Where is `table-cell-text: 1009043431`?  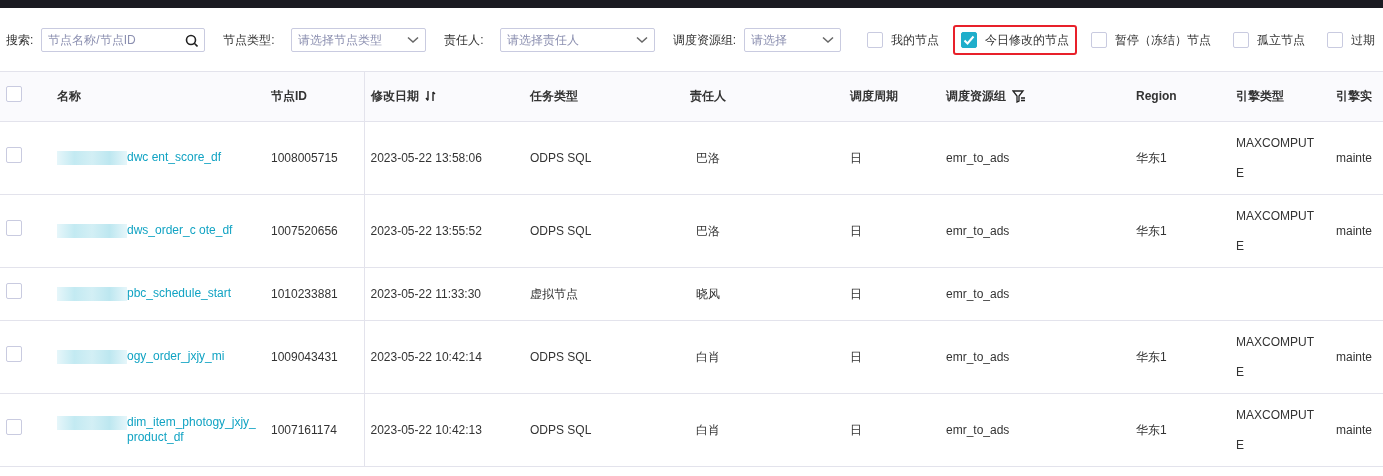
table-cell-text: 1009043431 is located at coordinates (305, 357).